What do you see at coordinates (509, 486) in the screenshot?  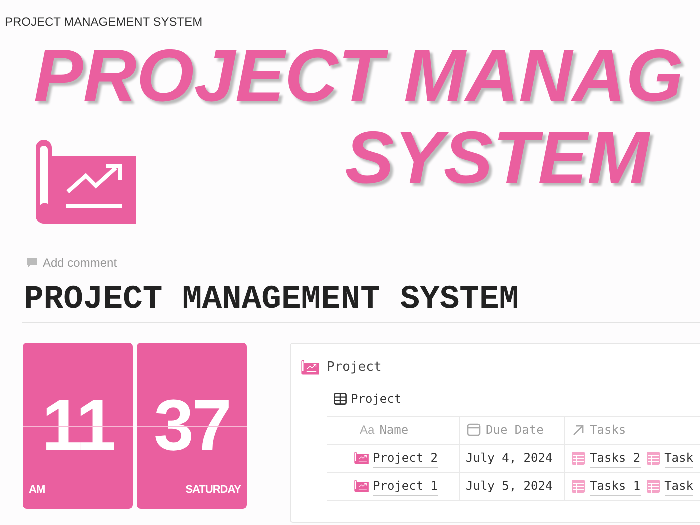 I see `table-cell-text: July 5, 2024` at bounding box center [509, 486].